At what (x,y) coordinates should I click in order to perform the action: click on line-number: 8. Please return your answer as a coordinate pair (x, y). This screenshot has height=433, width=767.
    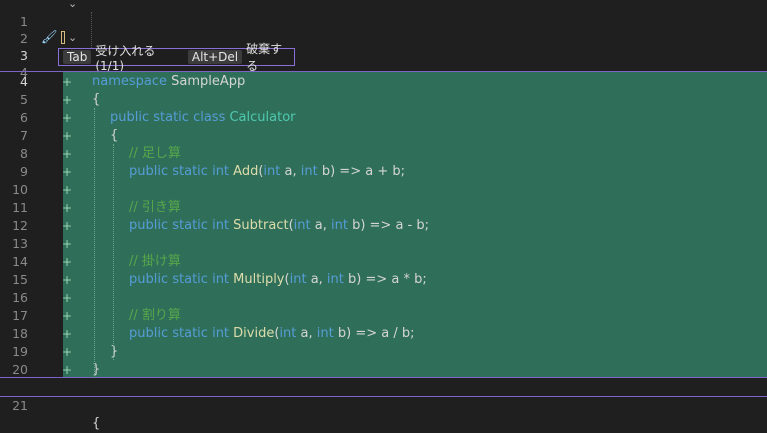
    Looking at the image, I should click on (24, 153).